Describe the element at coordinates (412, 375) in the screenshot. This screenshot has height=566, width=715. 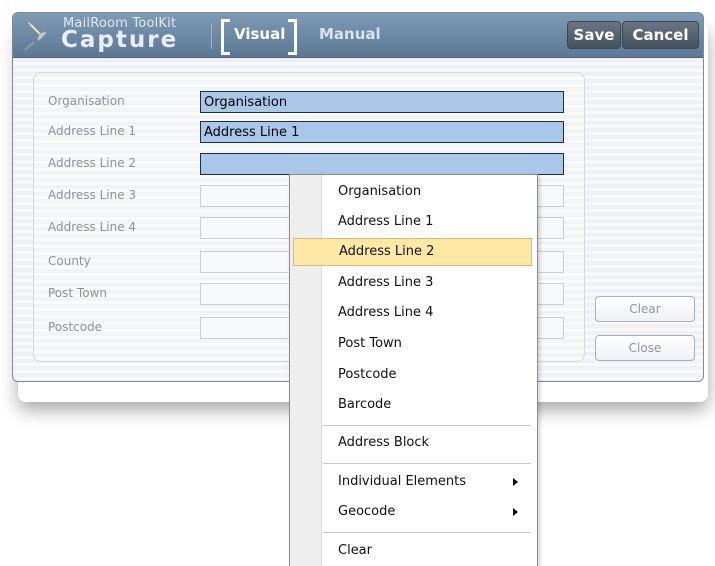
I see `menu-item-postcode: Postcode` at that location.